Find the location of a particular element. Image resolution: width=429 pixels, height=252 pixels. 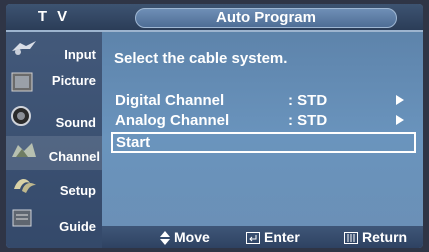

sidebar-item-label: Channel is located at coordinates (74, 156).